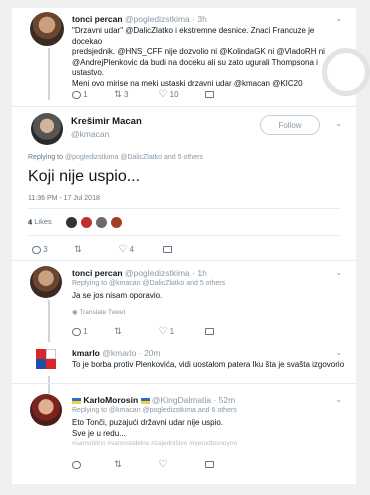 Image resolution: width=370 pixels, height=495 pixels. What do you see at coordinates (290, 125) in the screenshot?
I see `follow-button: Follow` at bounding box center [290, 125].